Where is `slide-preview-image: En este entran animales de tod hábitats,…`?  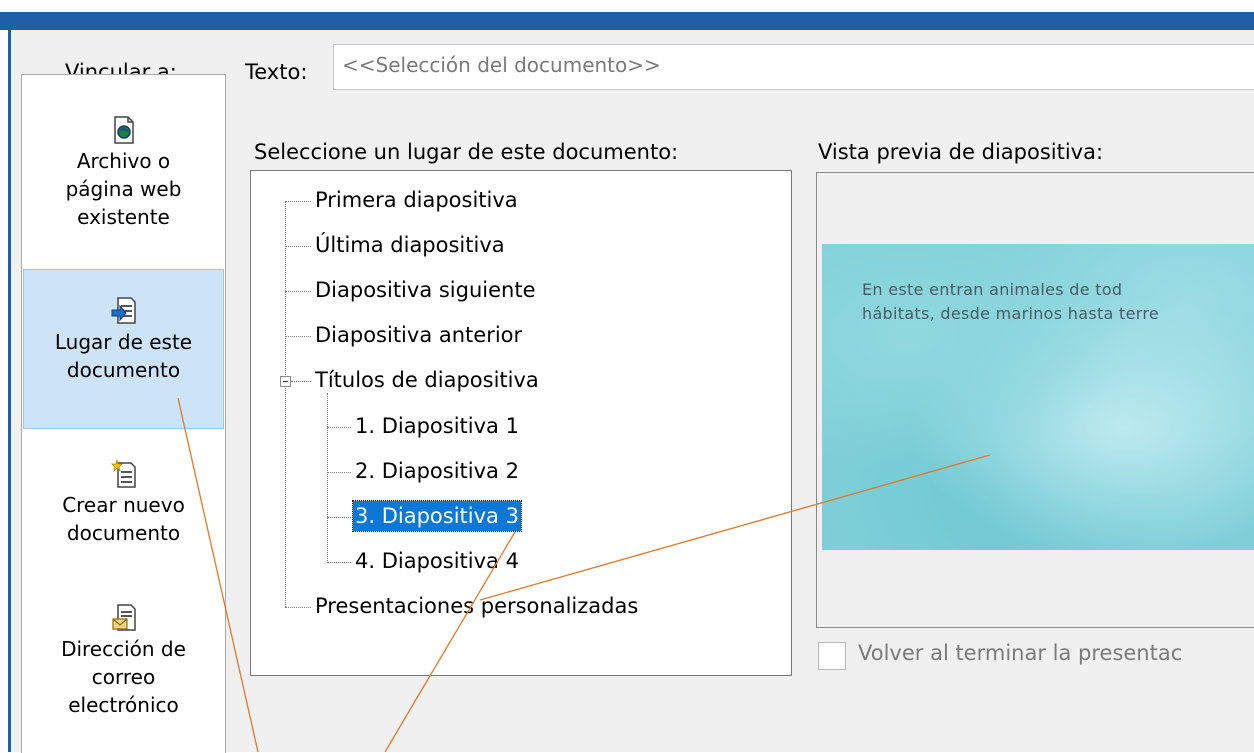
slide-preview-image: En este entran animales de tod hábitats,… is located at coordinates (1038, 397).